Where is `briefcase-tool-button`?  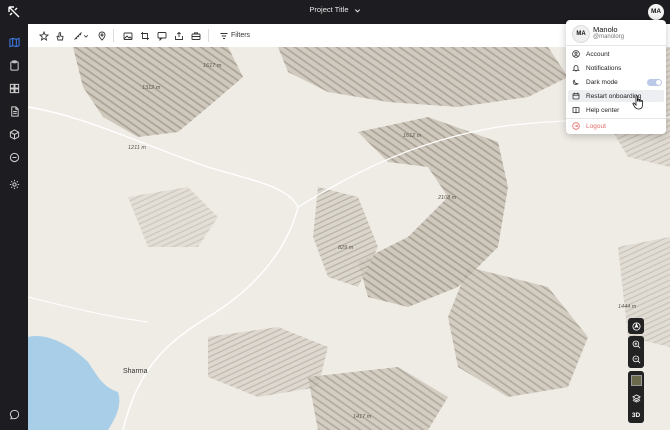 briefcase-tool-button is located at coordinates (195, 35).